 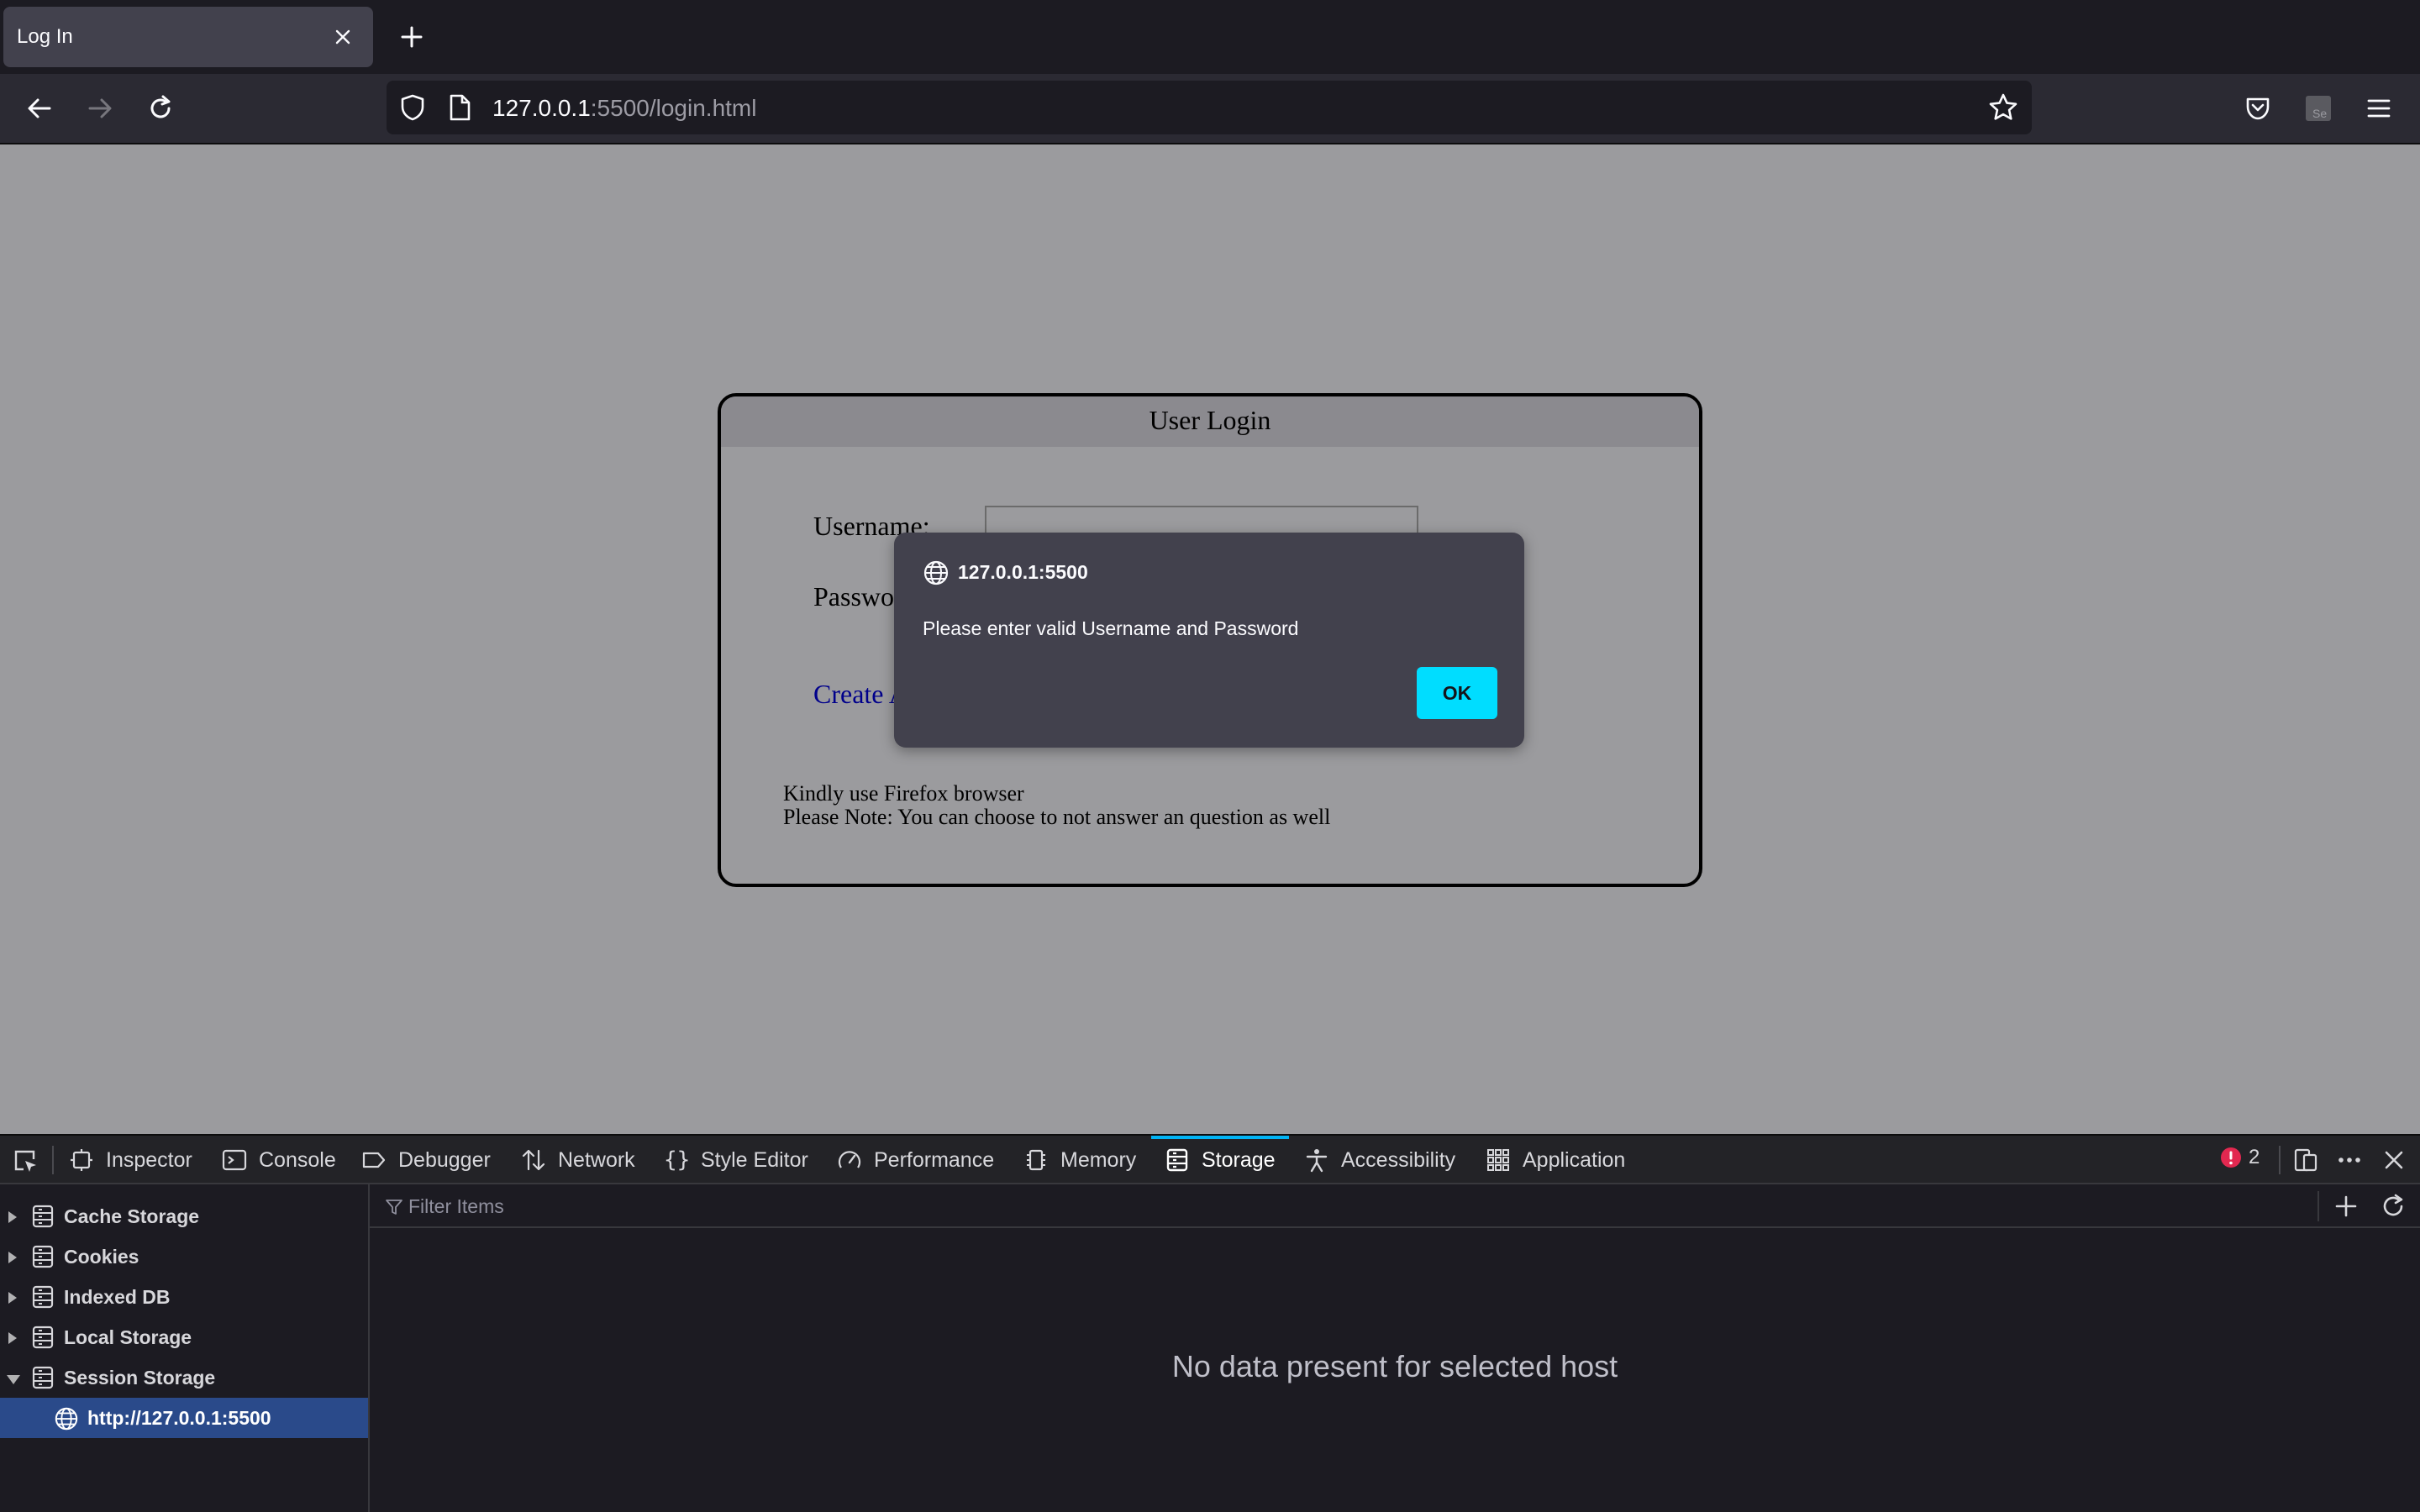 I want to click on tab-network: Network, so click(x=578, y=1160).